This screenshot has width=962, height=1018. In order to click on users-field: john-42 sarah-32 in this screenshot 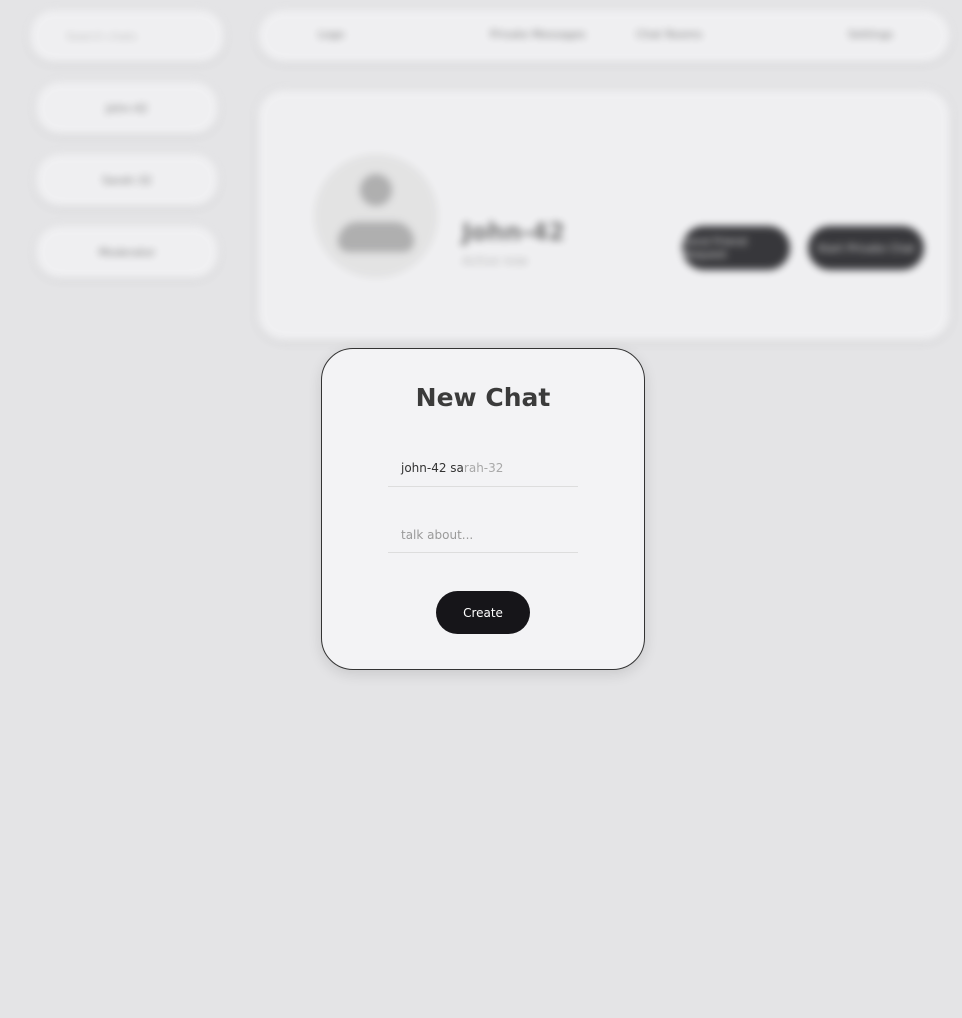, I will do `click(483, 469)`.